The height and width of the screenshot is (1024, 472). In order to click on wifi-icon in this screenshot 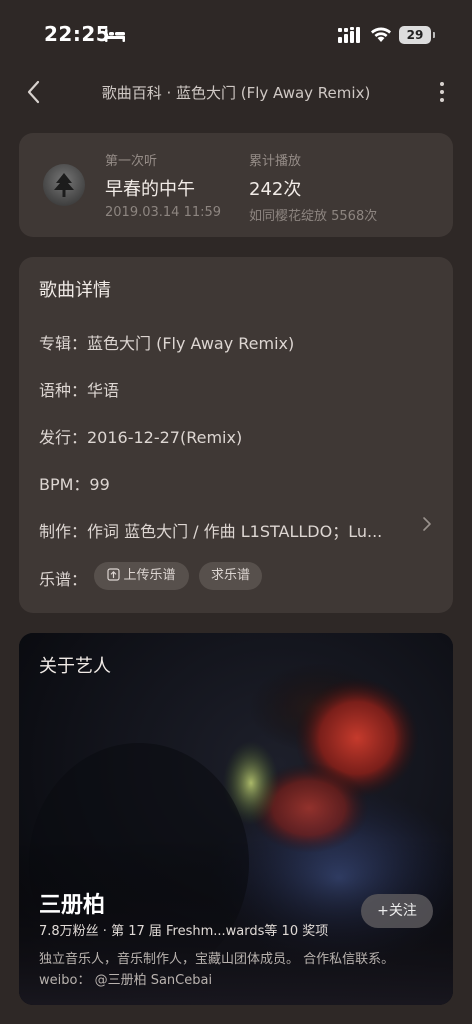, I will do `click(381, 34)`.